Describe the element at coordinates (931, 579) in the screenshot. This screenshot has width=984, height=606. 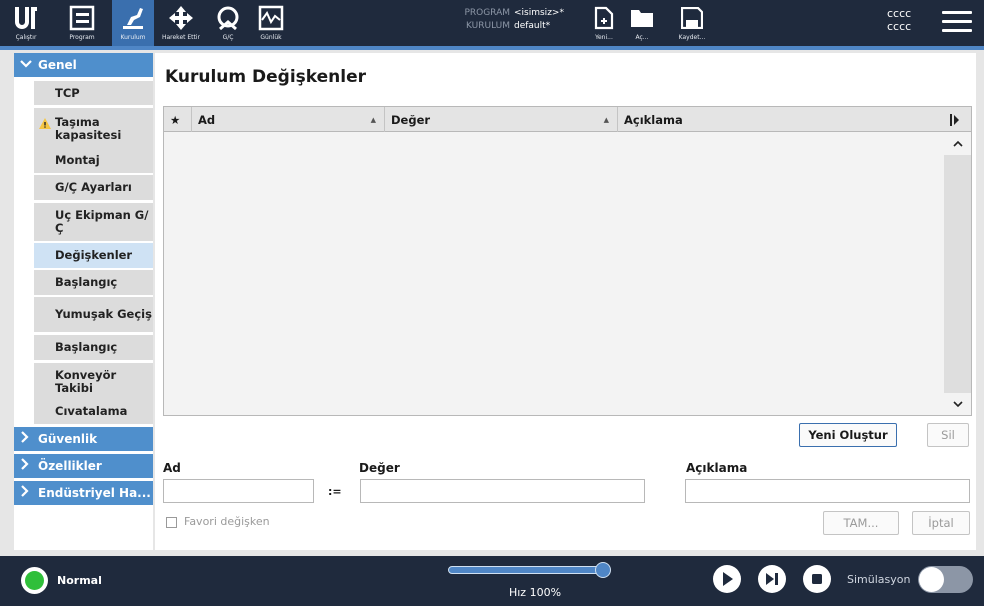
I see `simulation-toggle-knob` at that location.